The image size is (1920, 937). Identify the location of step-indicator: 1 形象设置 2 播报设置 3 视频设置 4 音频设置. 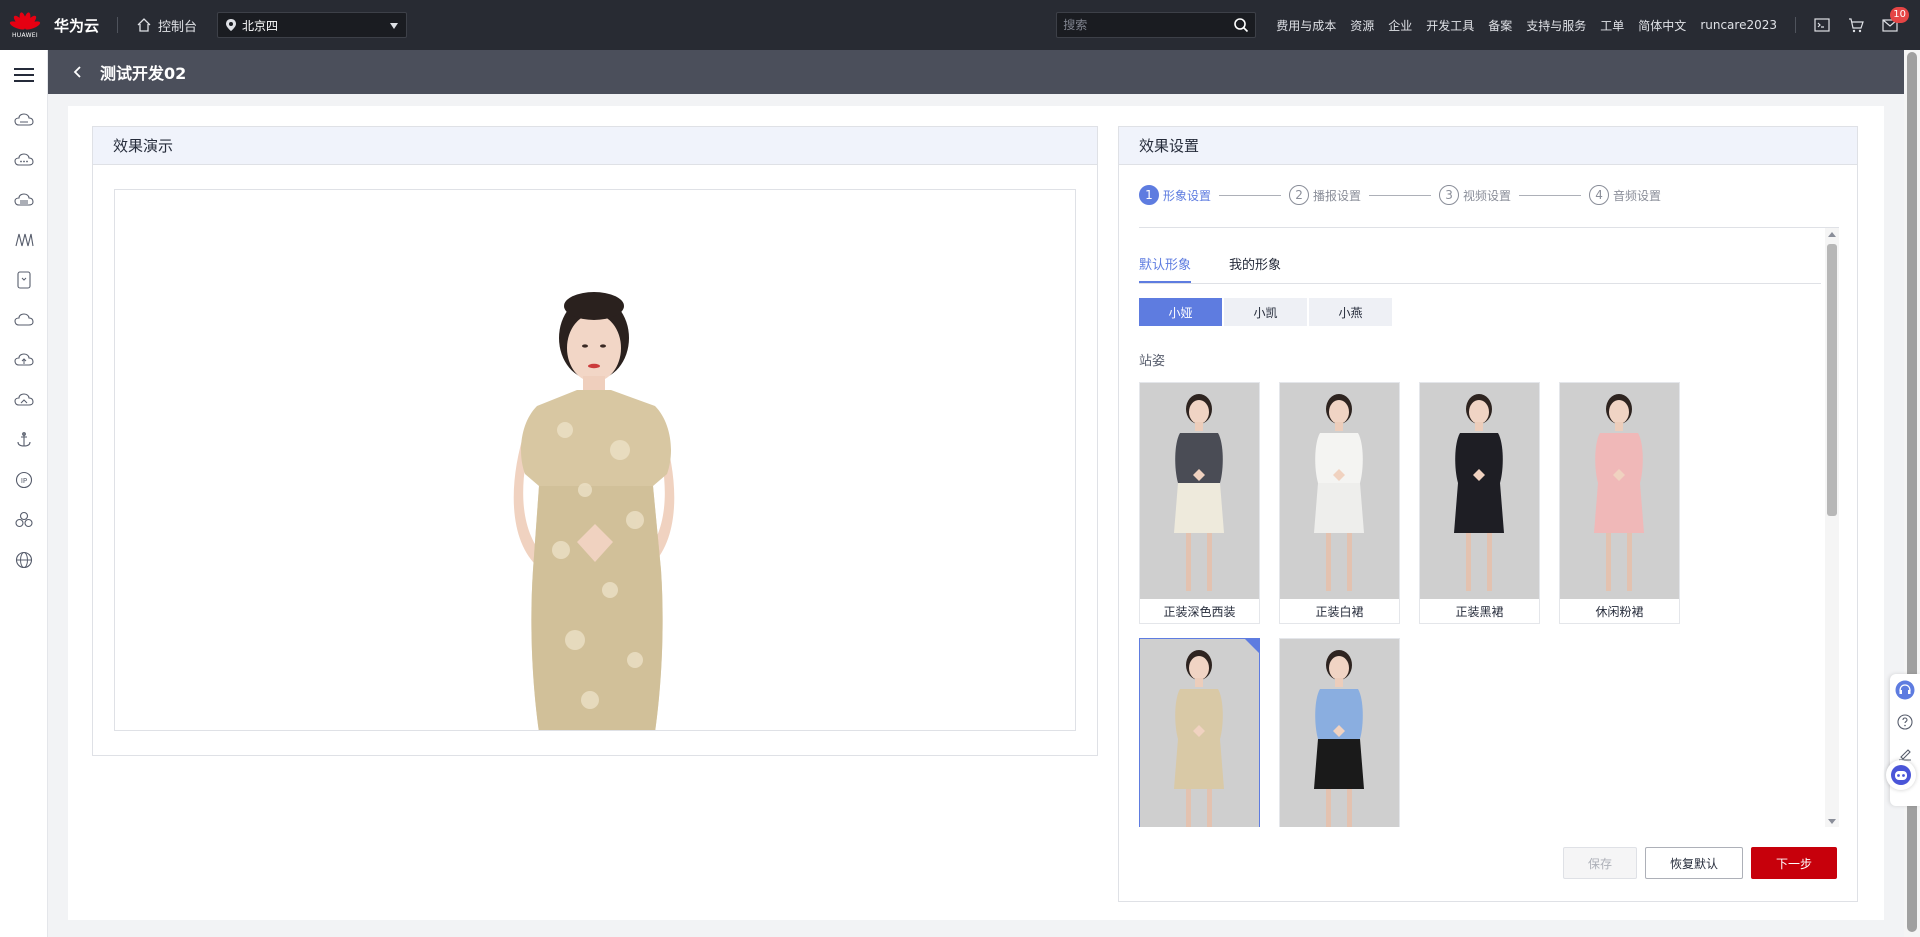
(1400, 195).